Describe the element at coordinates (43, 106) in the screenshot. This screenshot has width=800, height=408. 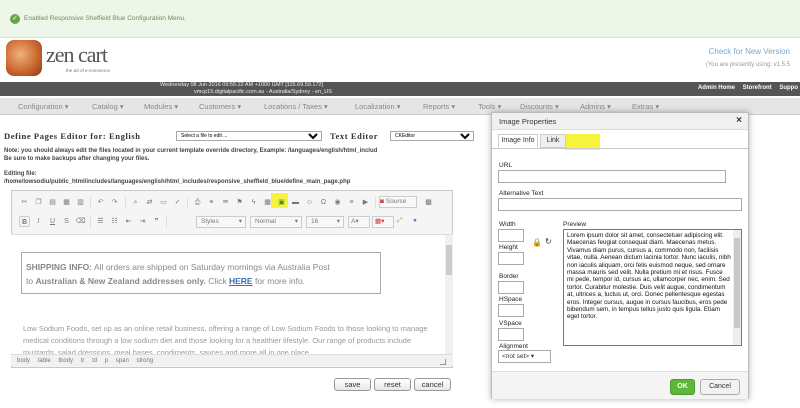
I see `nav-configuration: Configuration ▾` at that location.